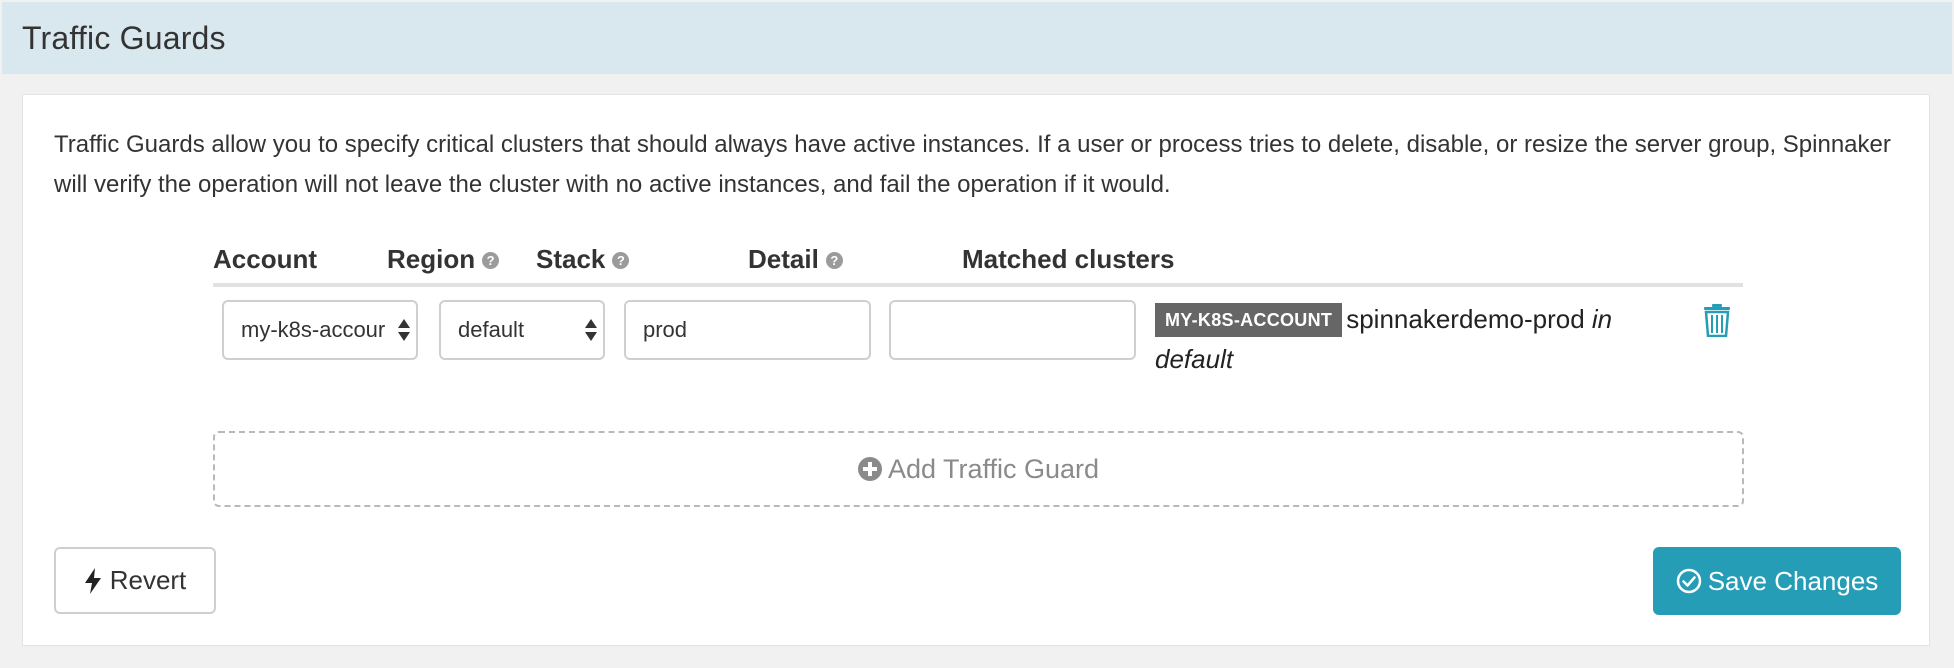 The image size is (1954, 668). I want to click on trash-icon, so click(1717, 320).